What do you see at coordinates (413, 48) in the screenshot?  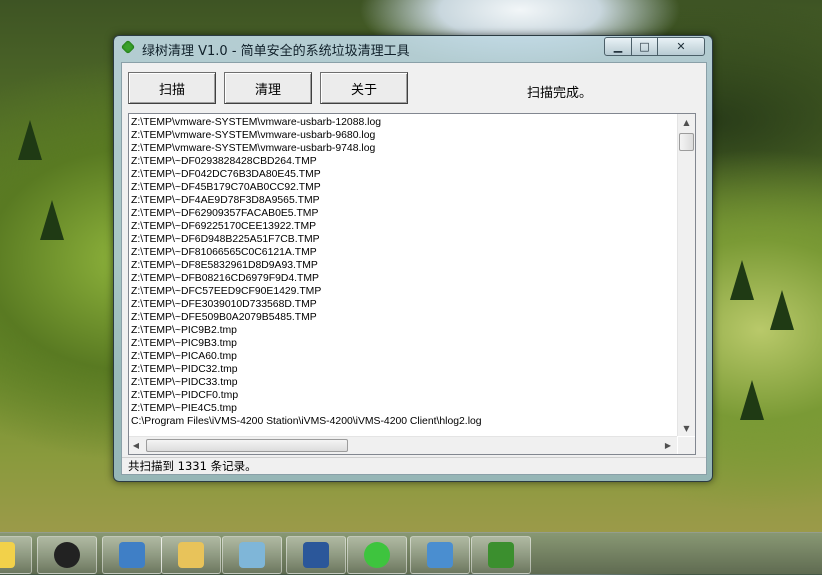 I see `title-bar: 绿树清理 V1.0 - 简单安全的系统垃圾清理工具 ▁ □ ✕` at bounding box center [413, 48].